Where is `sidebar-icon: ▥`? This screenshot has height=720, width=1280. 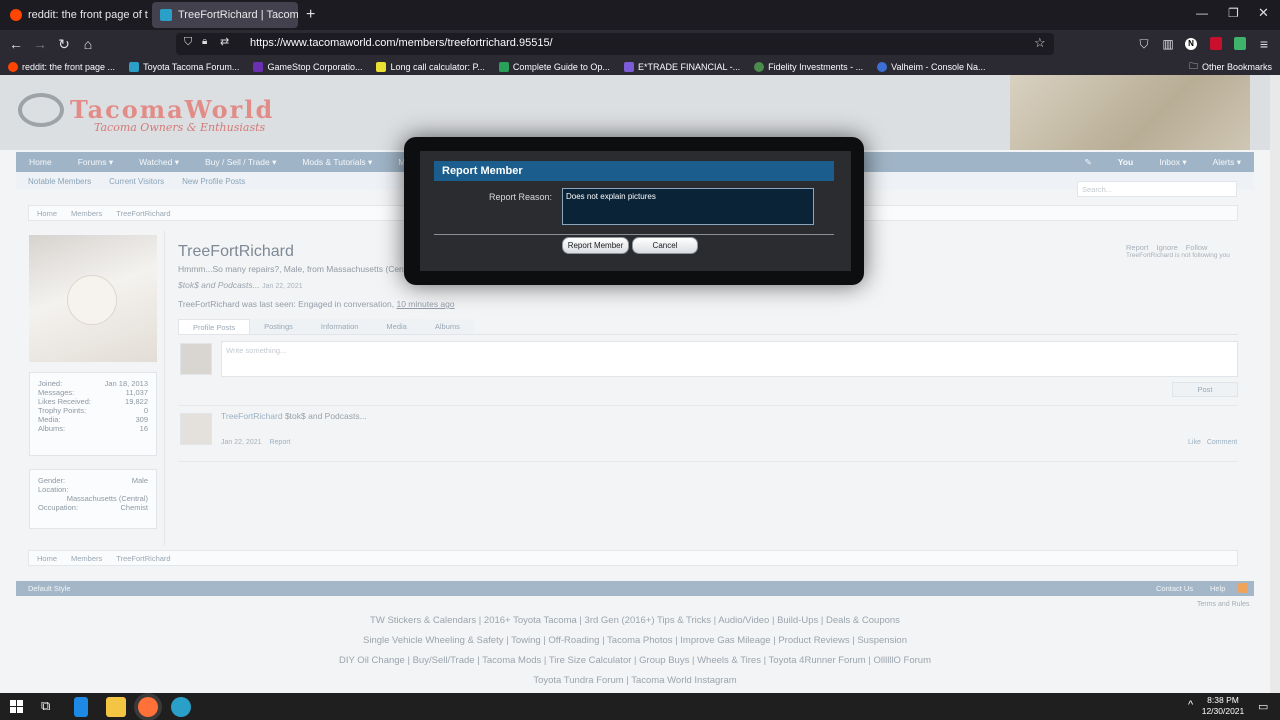 sidebar-icon: ▥ is located at coordinates (1168, 44).